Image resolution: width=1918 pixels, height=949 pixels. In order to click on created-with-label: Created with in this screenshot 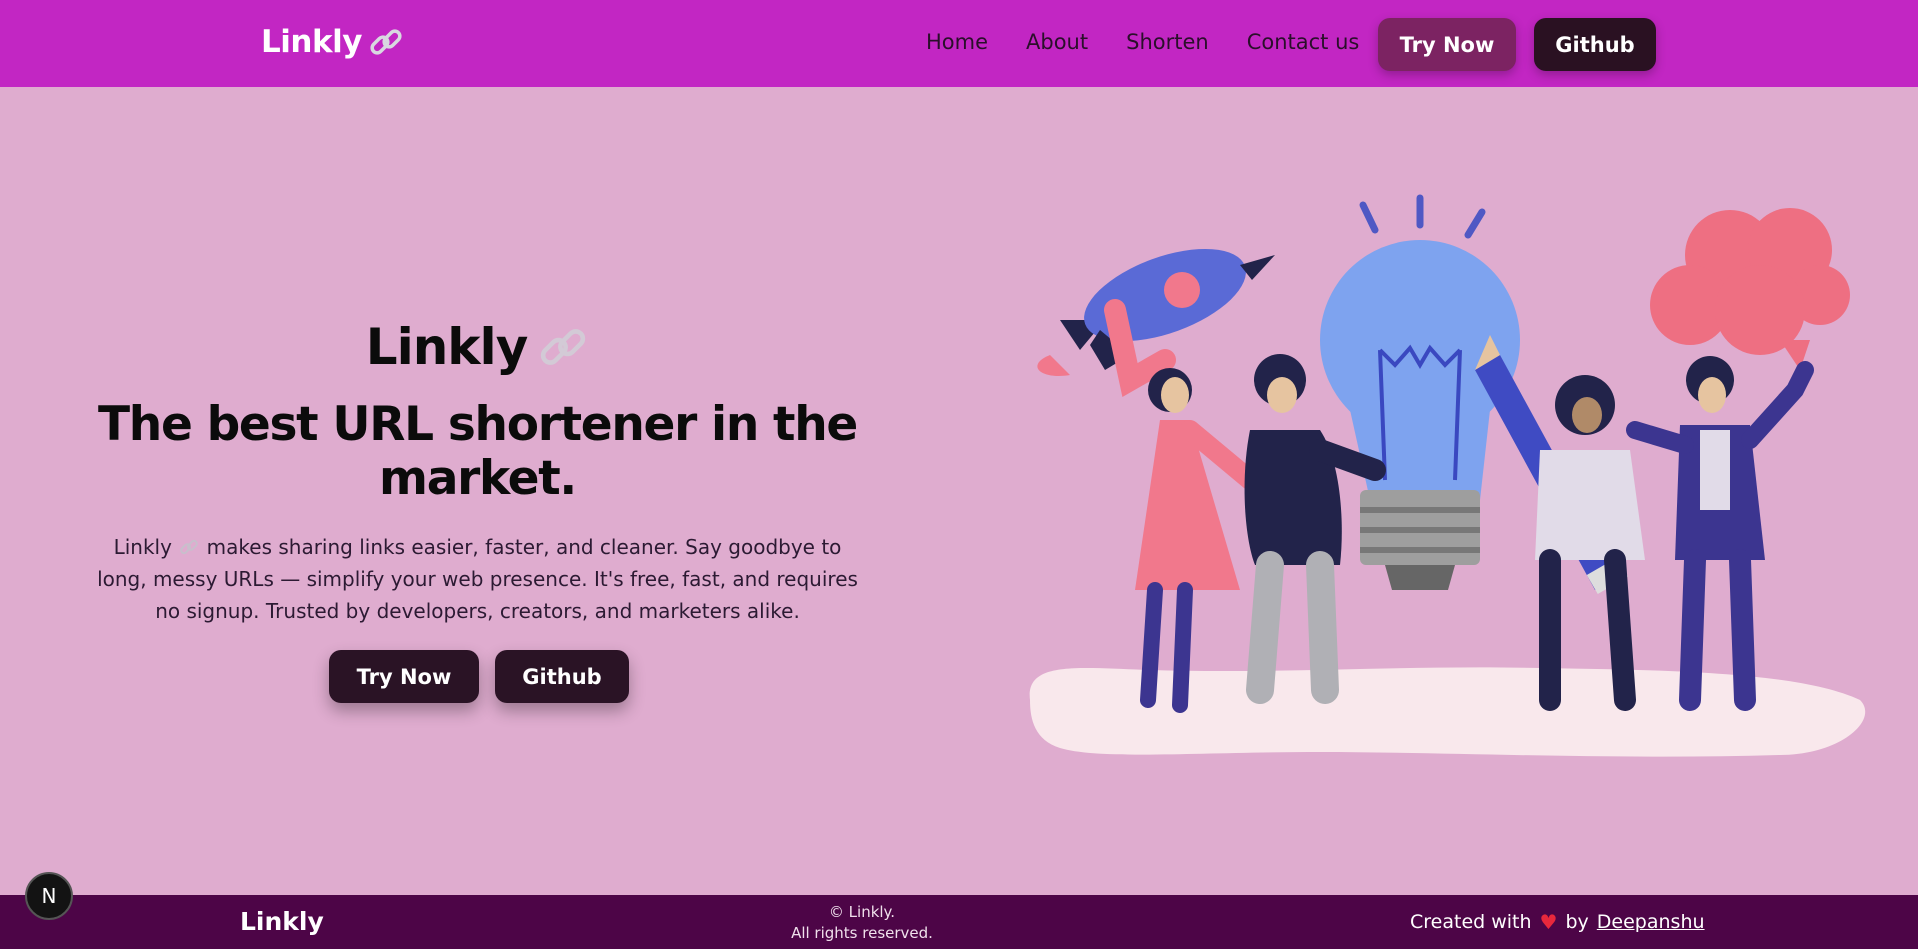, I will do `click(1471, 922)`.